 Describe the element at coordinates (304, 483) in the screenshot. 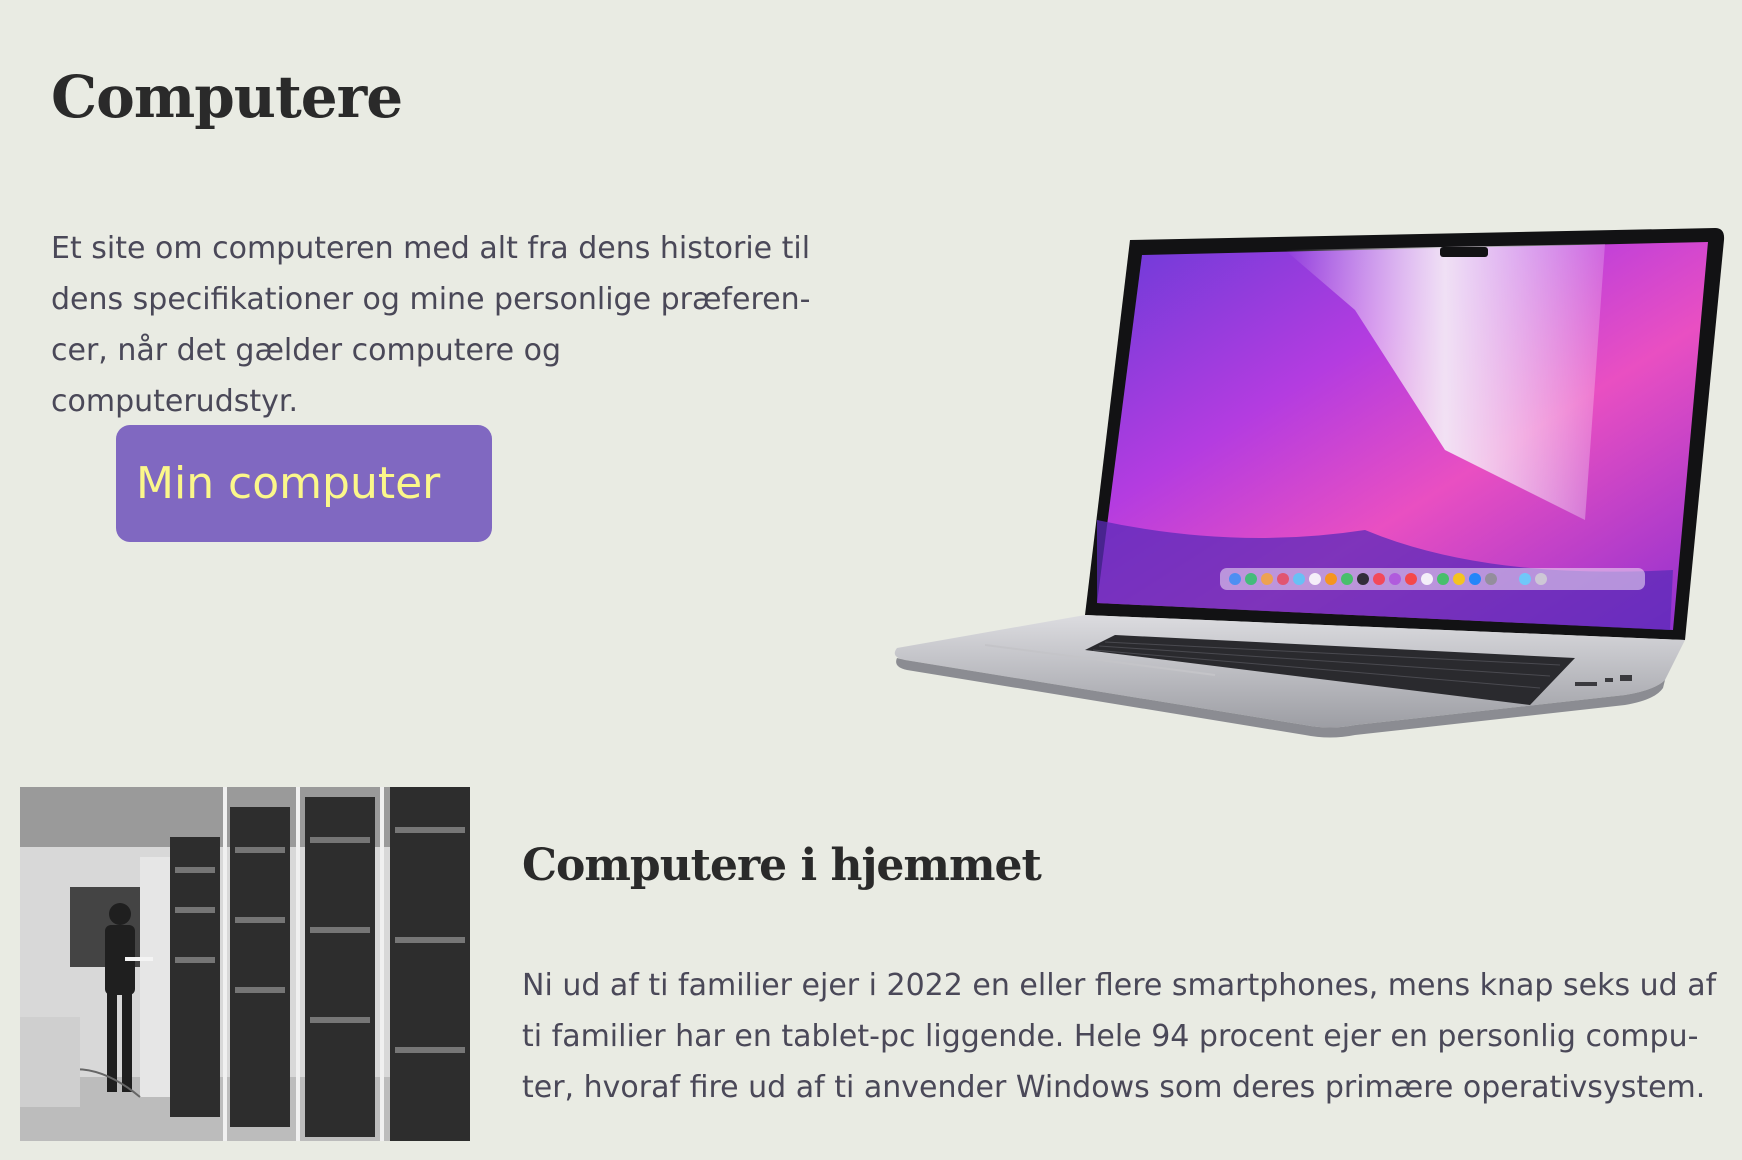

I see `min-computer-button: Min computer` at that location.